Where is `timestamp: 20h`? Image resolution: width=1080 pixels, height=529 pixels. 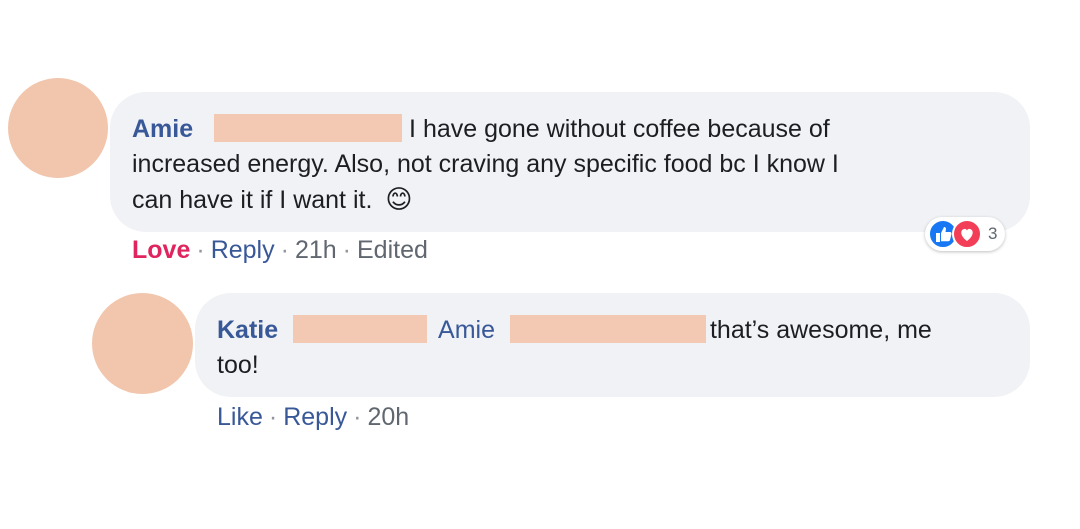 timestamp: 20h is located at coordinates (388, 417).